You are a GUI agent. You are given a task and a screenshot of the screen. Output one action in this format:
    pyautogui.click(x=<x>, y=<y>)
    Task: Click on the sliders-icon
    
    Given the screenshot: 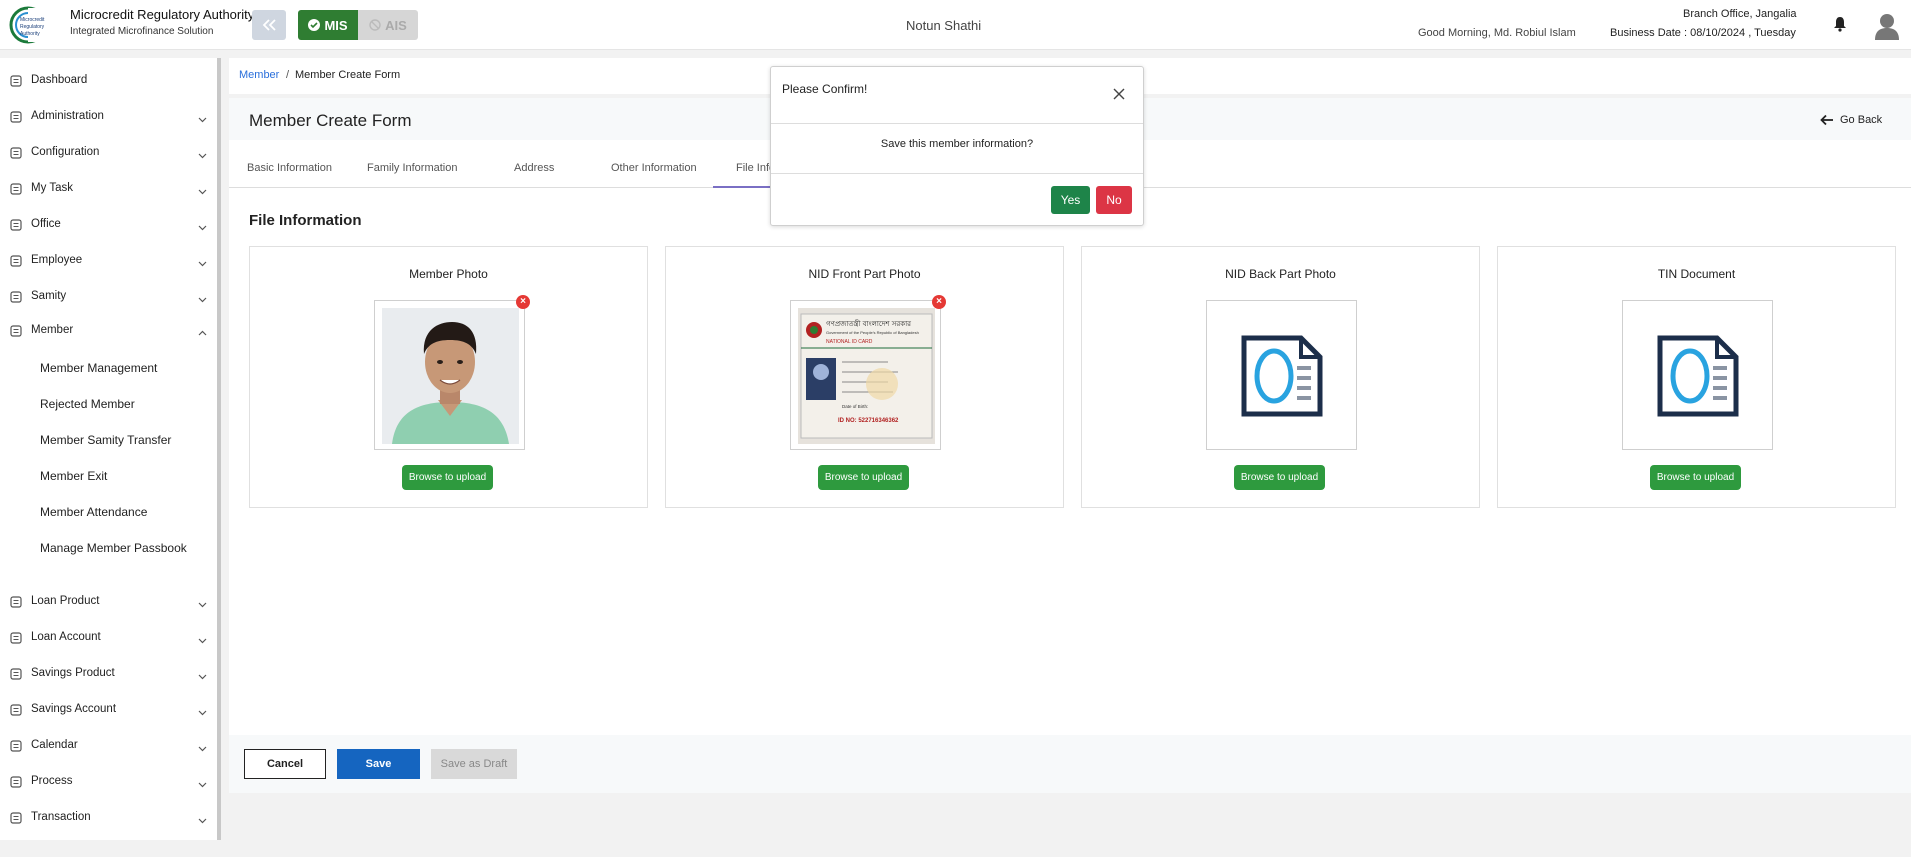 What is the action you would take?
    pyautogui.click(x=16, y=152)
    